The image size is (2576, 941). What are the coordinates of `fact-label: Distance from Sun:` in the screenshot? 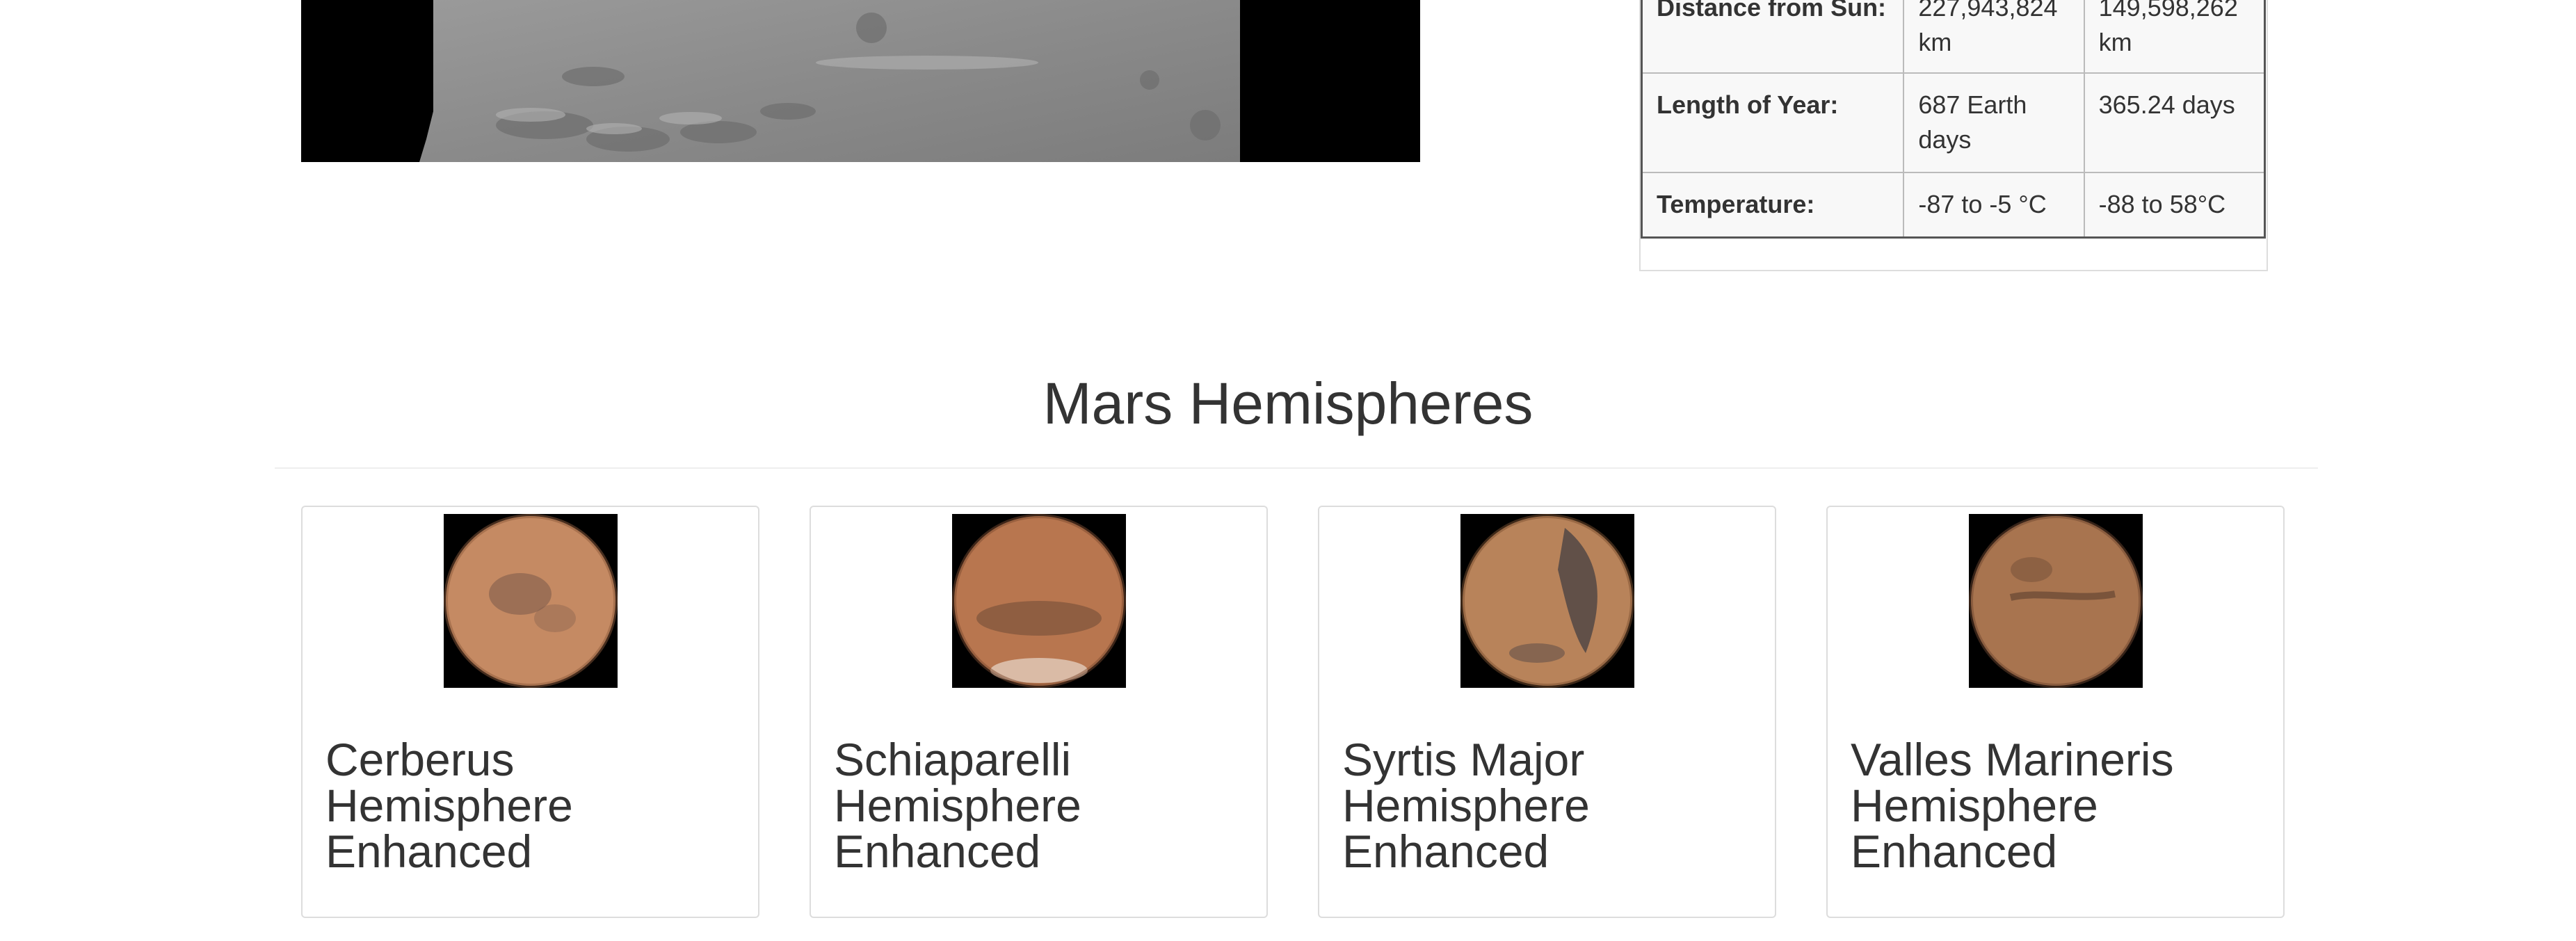 It's located at (1773, 37).